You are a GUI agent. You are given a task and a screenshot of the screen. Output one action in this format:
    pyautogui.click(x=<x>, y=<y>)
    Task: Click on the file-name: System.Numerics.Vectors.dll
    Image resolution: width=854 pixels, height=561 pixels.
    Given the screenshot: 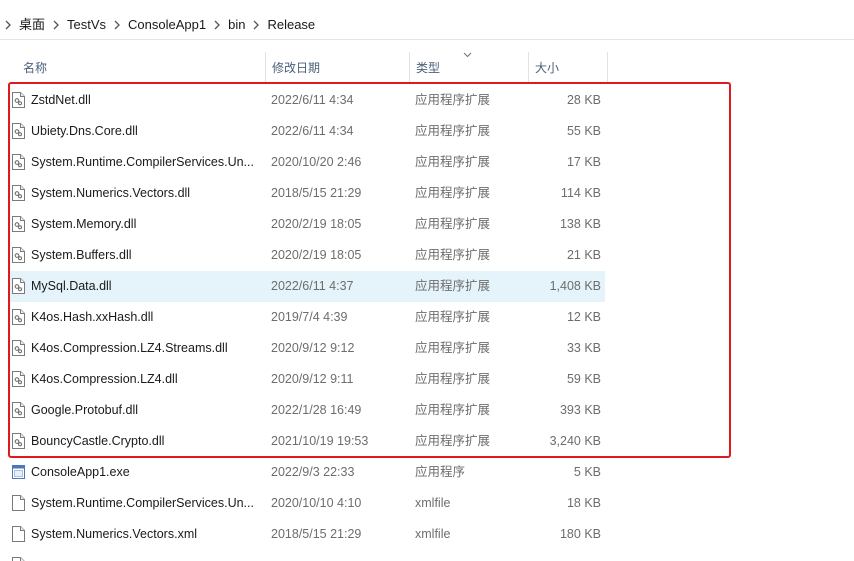 What is the action you would take?
    pyautogui.click(x=111, y=193)
    